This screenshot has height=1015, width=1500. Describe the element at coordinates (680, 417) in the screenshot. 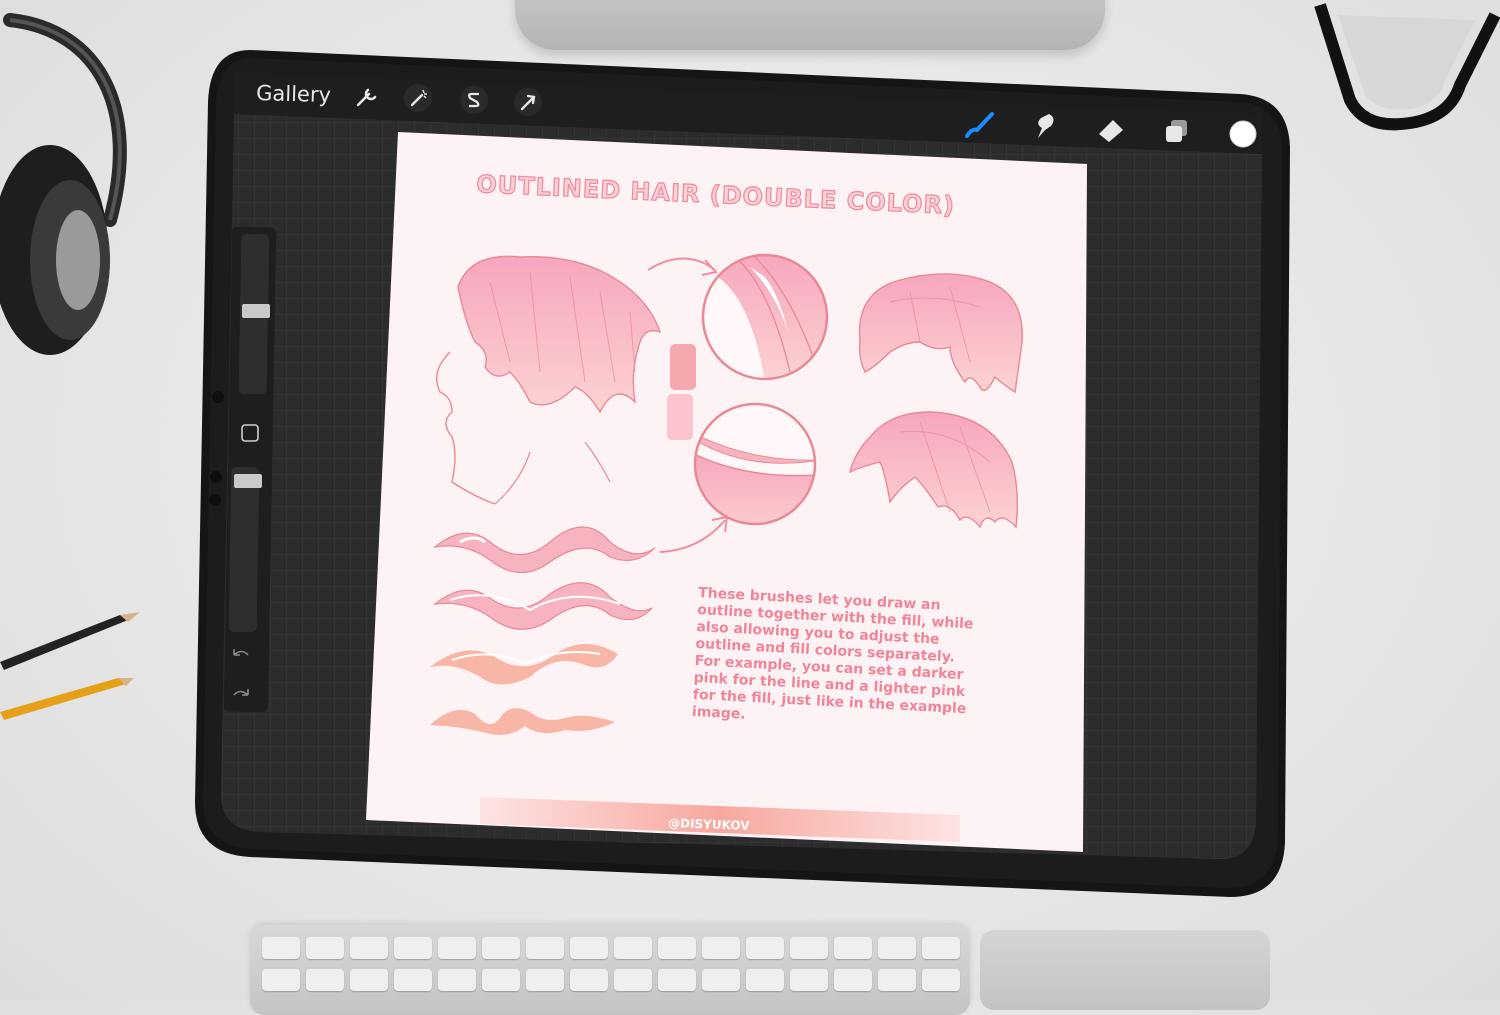

I see `swatch-fill-color` at that location.